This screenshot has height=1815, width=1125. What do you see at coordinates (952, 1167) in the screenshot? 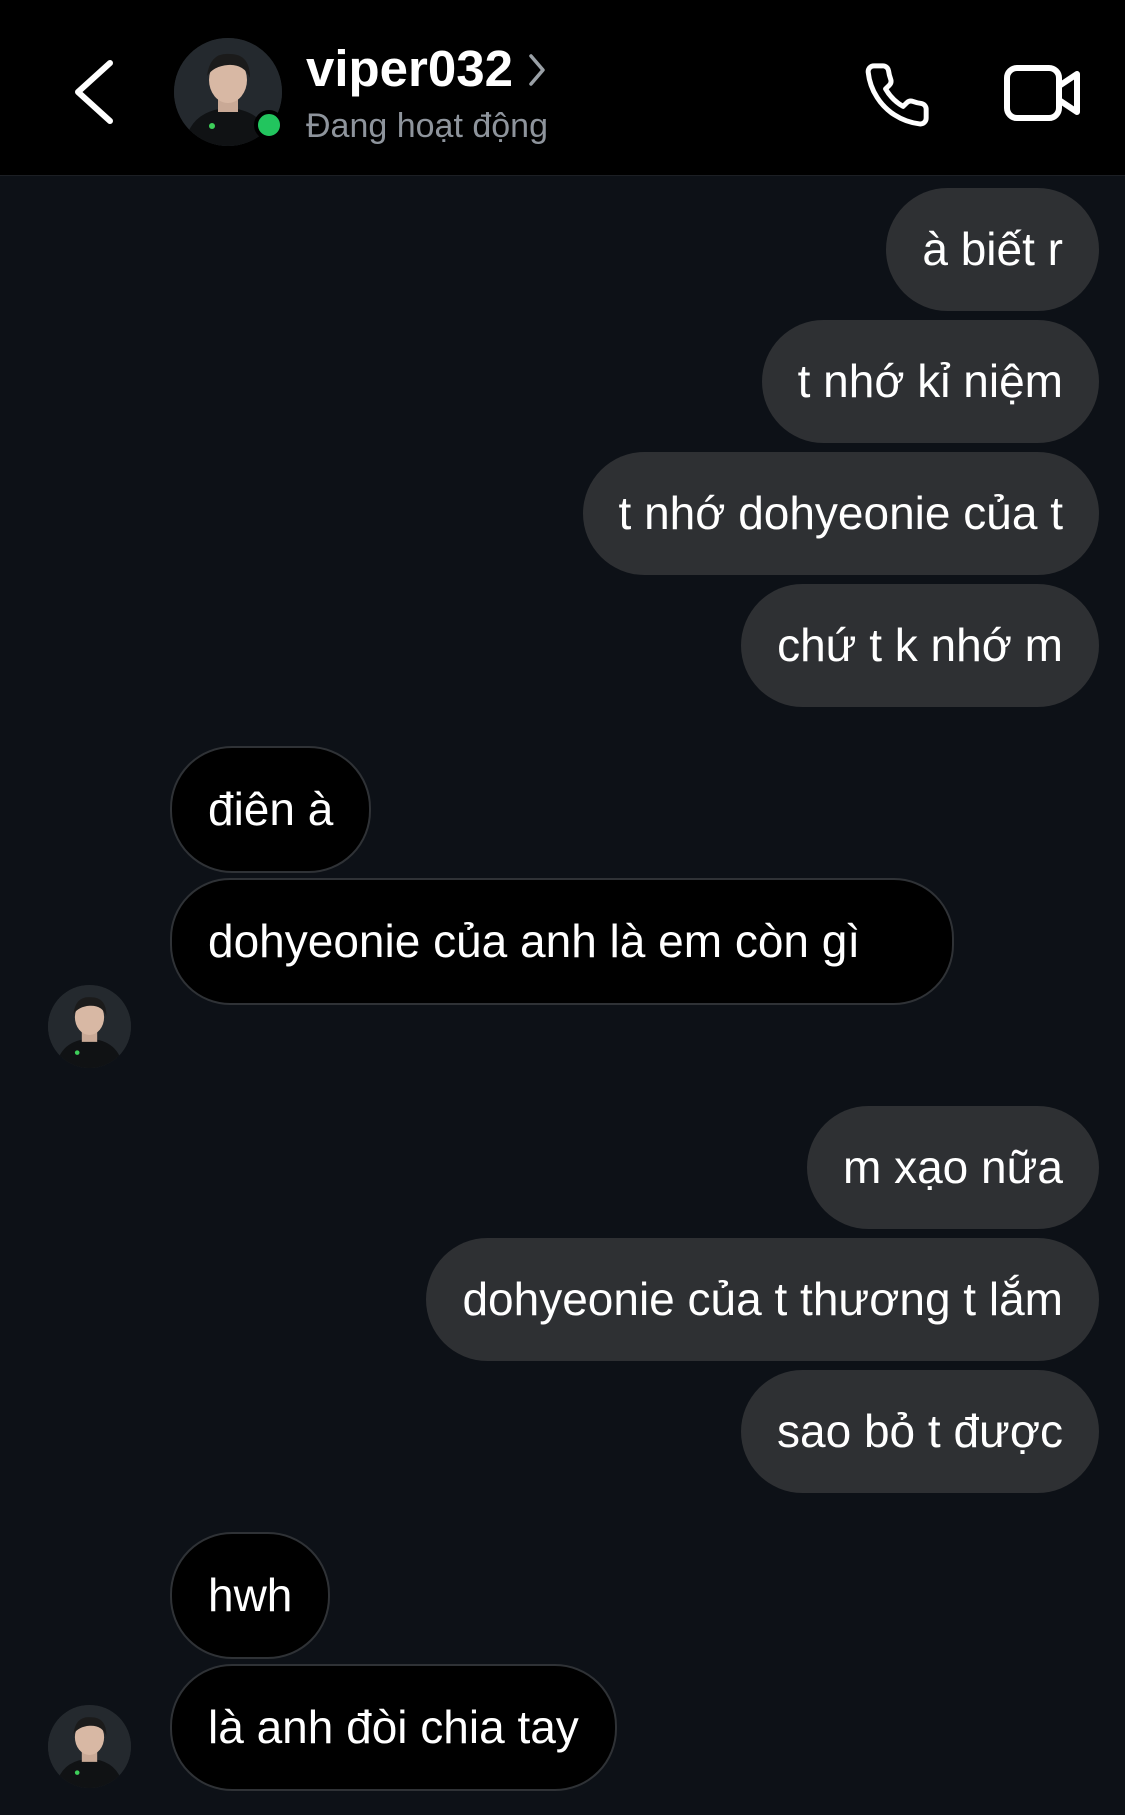
I see `message-outgoing: m xạo nữa` at bounding box center [952, 1167].